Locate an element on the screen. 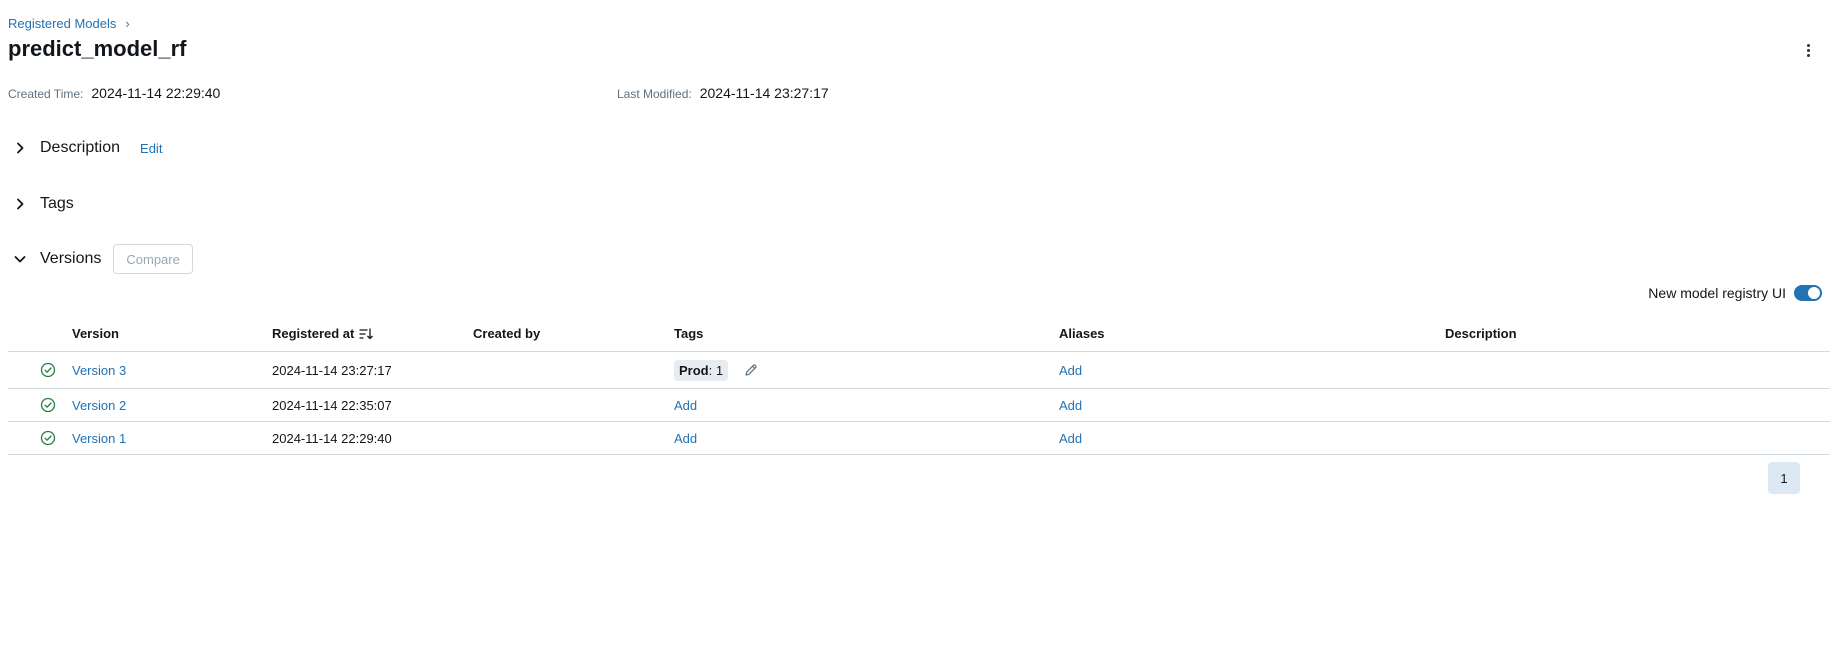  registered-at-value: 2024-11-14 23:27:17 is located at coordinates (332, 370).